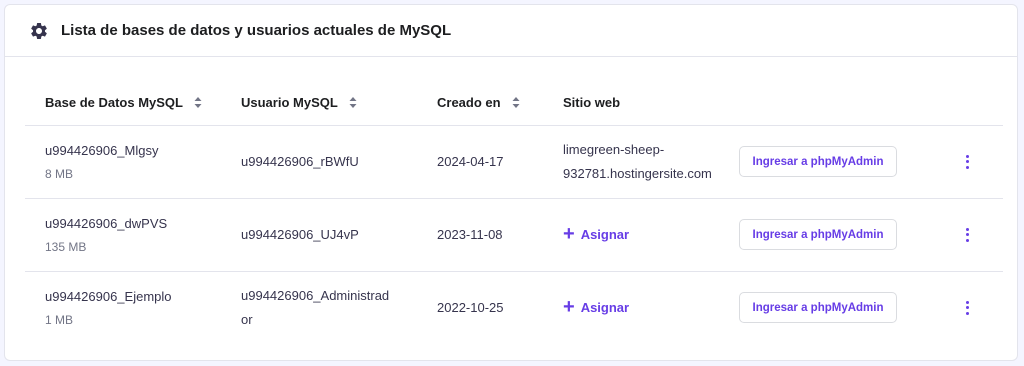  What do you see at coordinates (123, 307) in the screenshot?
I see `database-cell: u994426906_Ejemplo 1 MB` at bounding box center [123, 307].